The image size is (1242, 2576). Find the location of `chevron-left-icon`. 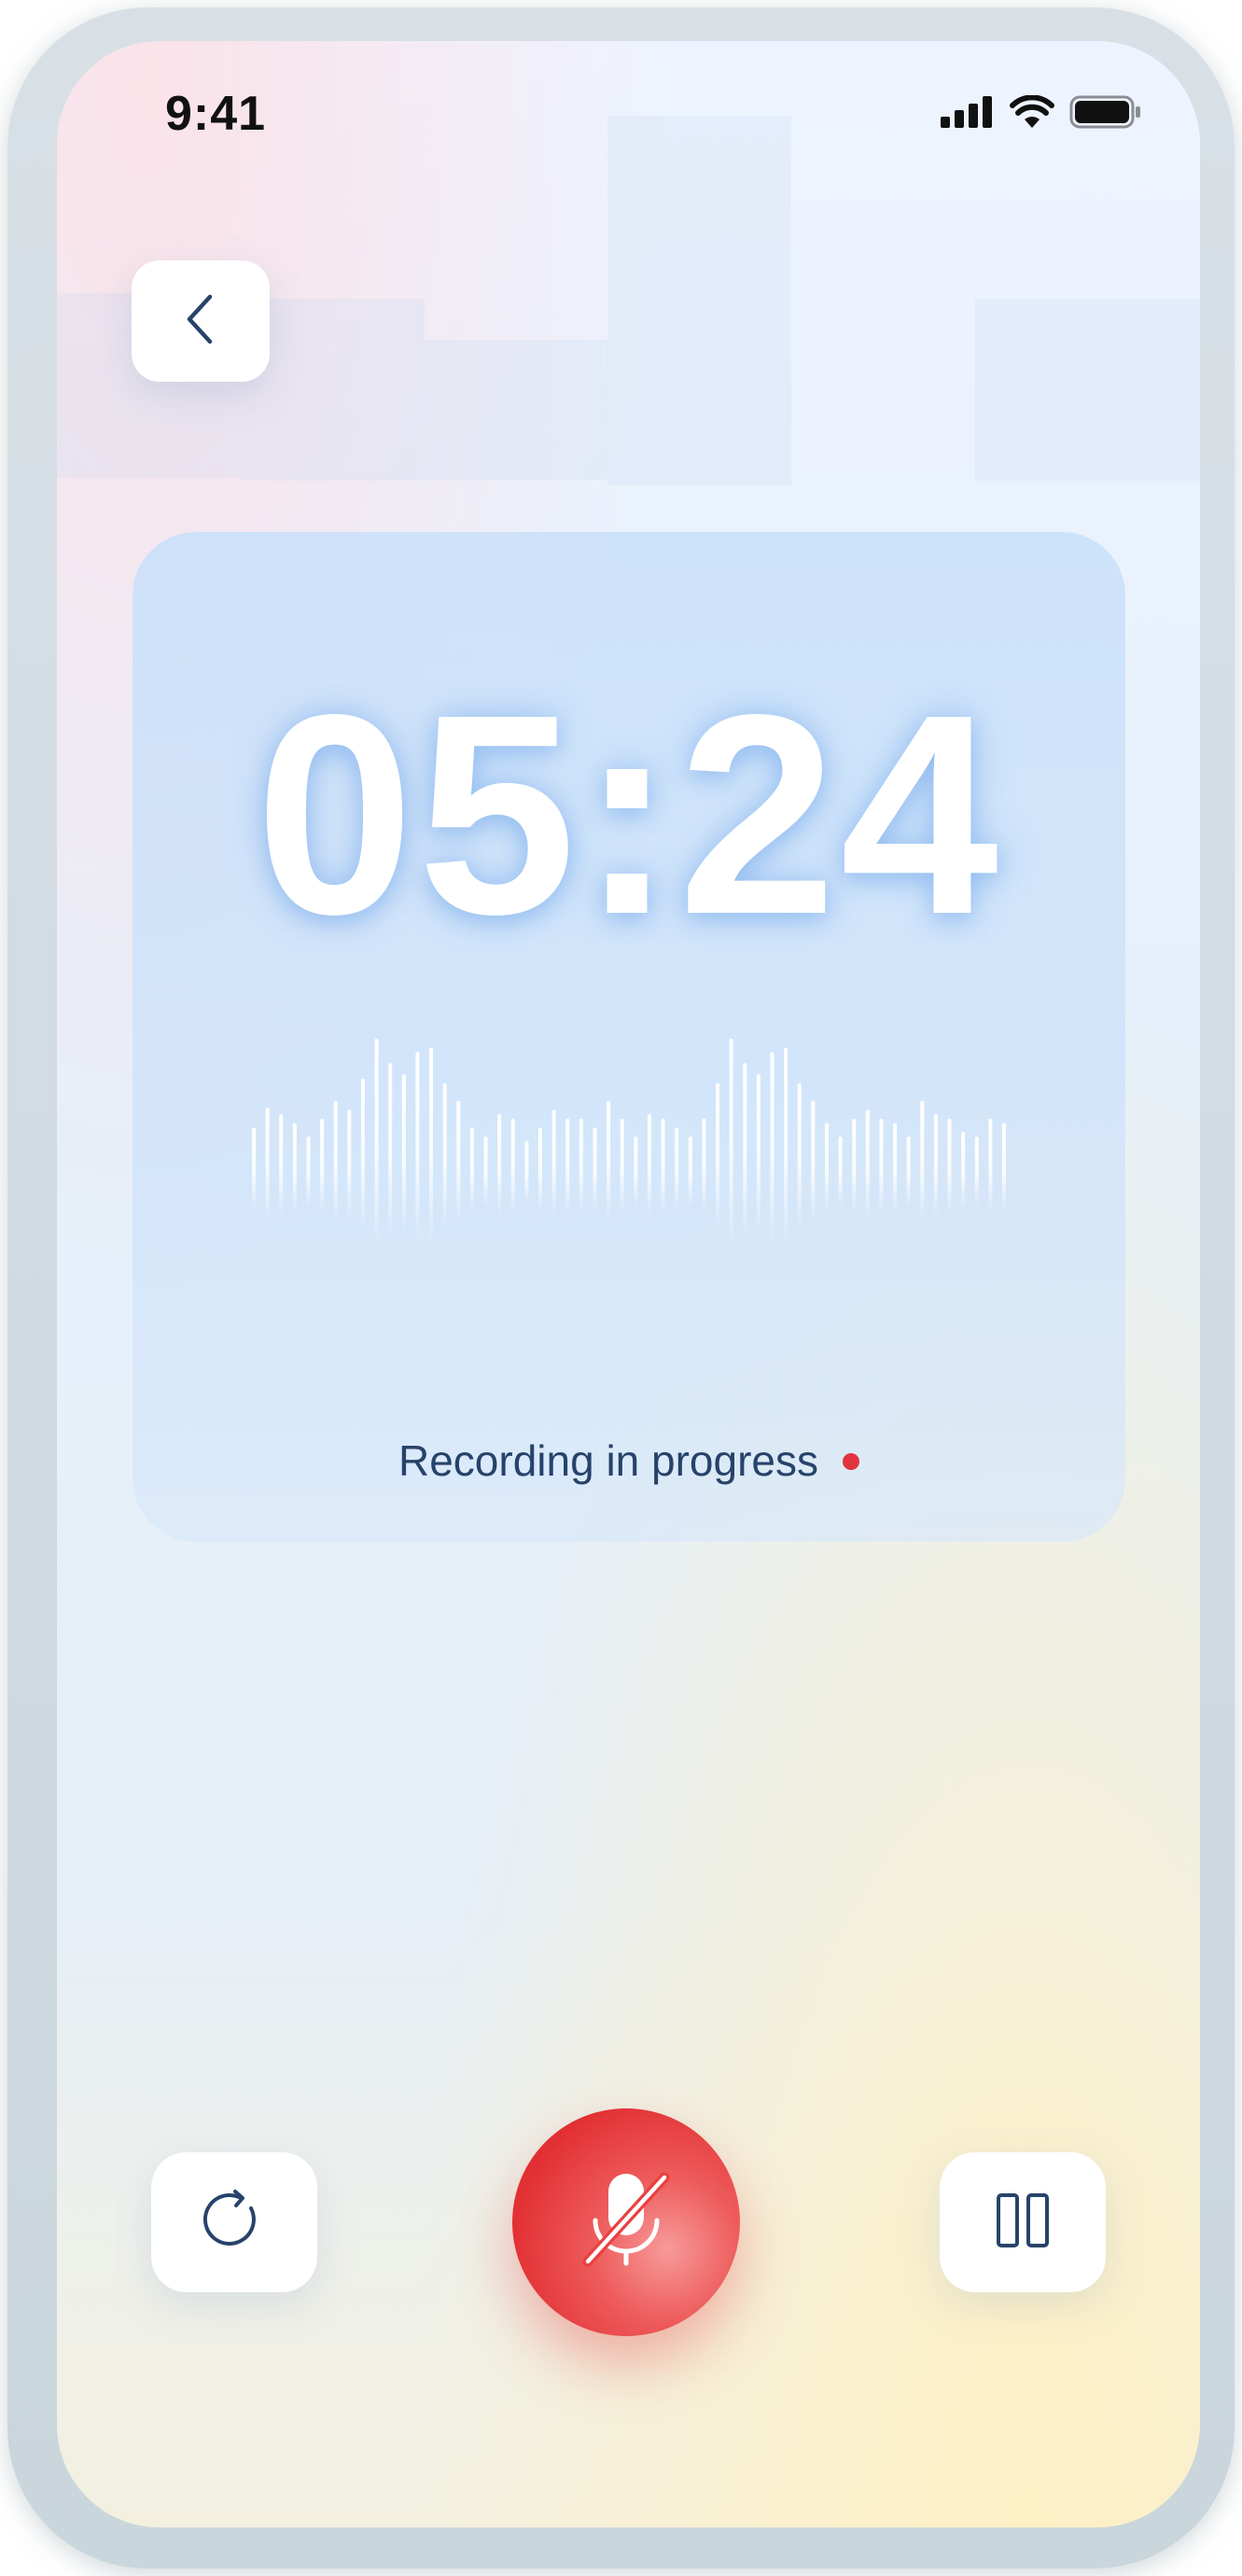

chevron-left-icon is located at coordinates (201, 321).